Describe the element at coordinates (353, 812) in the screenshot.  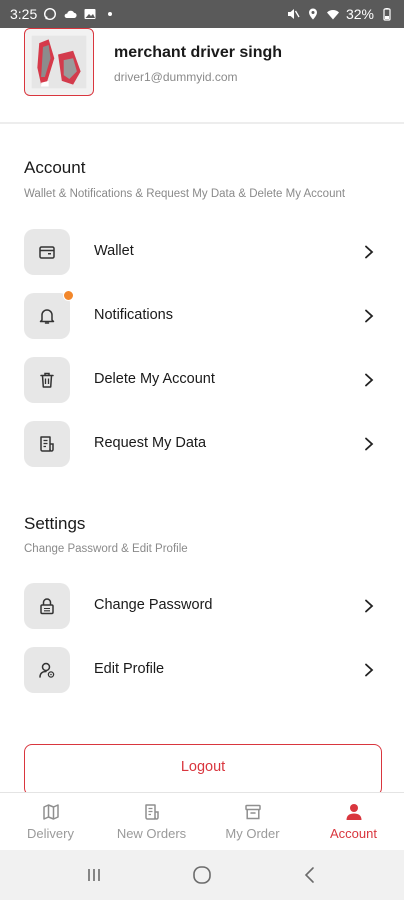
I see `person-icon` at that location.